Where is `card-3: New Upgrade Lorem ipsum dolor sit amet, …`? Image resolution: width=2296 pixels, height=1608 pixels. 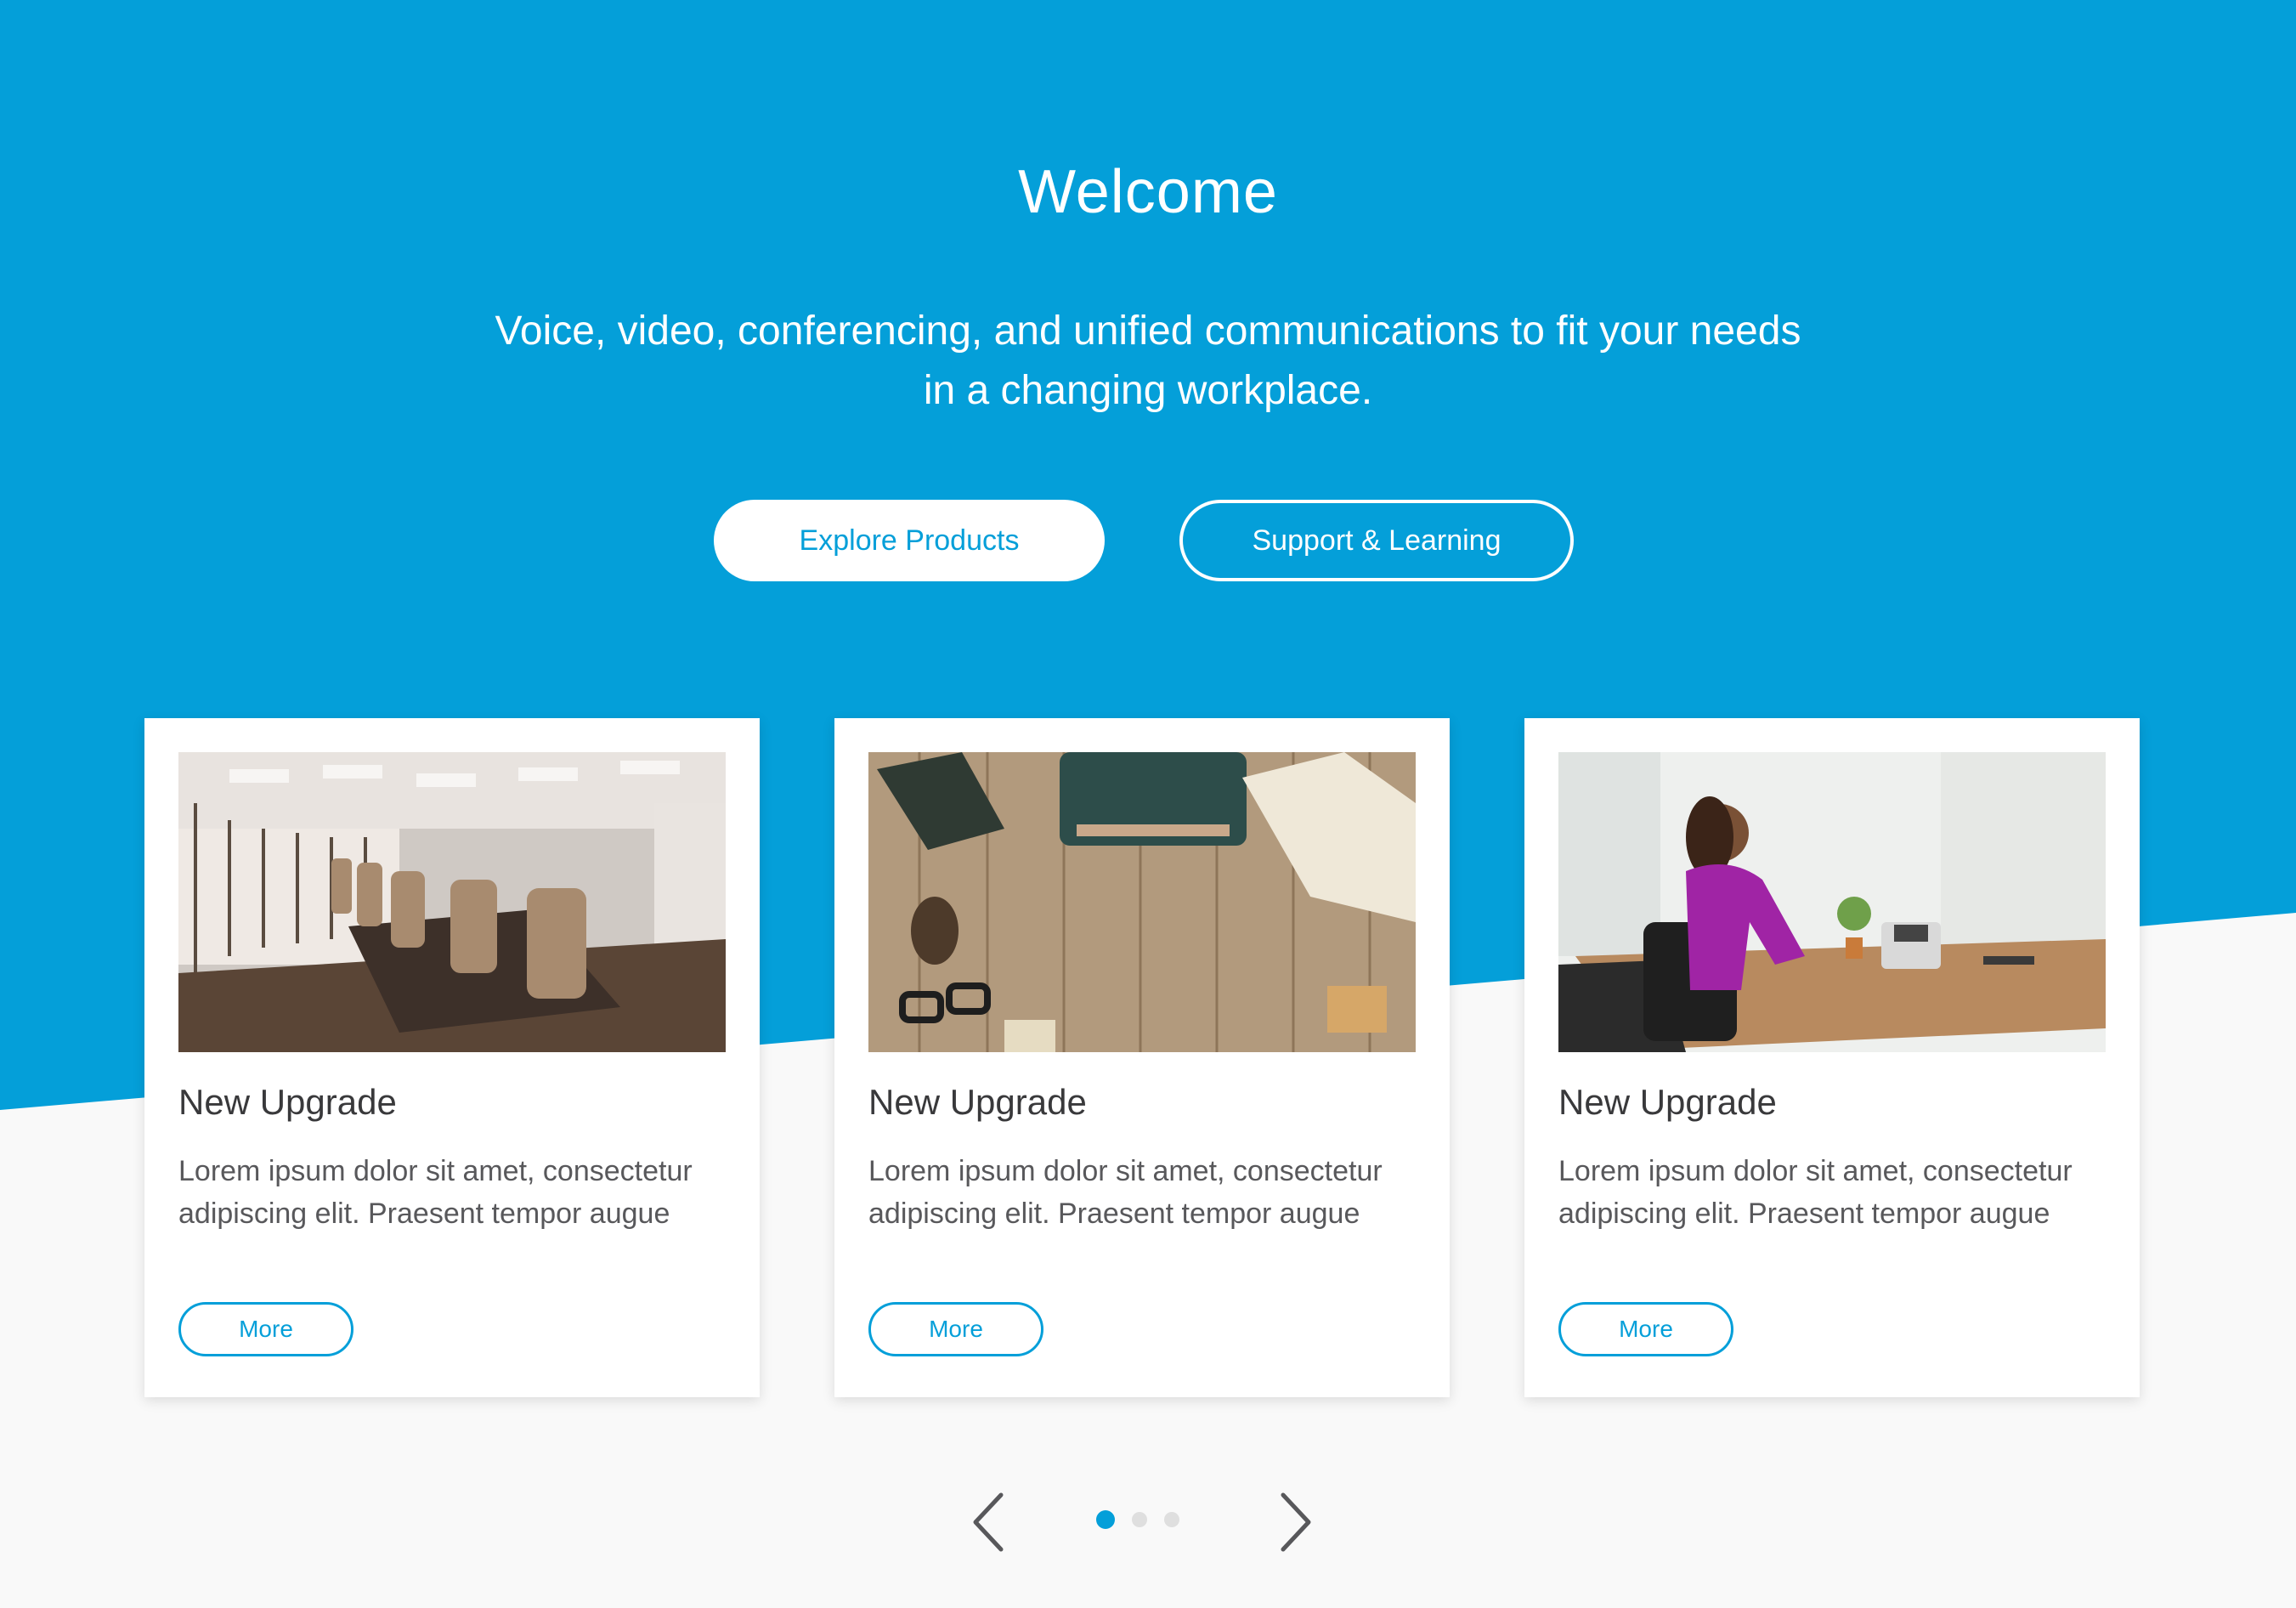
card-3: New Upgrade Lorem ipsum dolor sit amet, … is located at coordinates (1832, 1057).